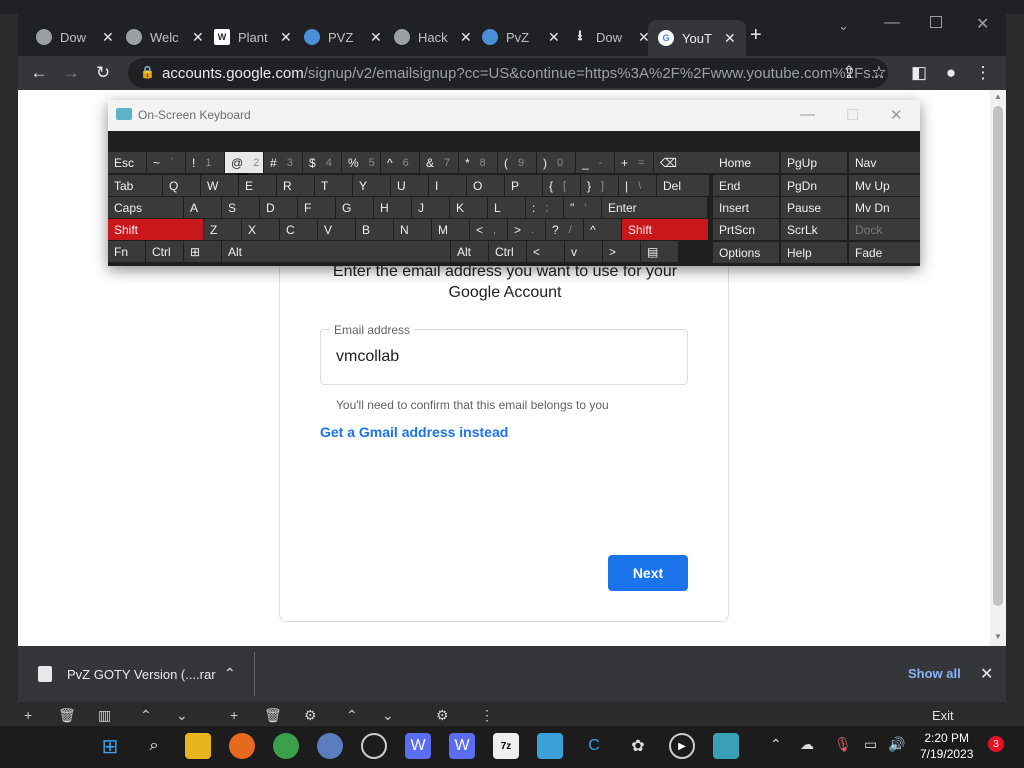 The width and height of the screenshot is (1024, 768). What do you see at coordinates (286, 746) in the screenshot?
I see `chrome-icon` at bounding box center [286, 746].